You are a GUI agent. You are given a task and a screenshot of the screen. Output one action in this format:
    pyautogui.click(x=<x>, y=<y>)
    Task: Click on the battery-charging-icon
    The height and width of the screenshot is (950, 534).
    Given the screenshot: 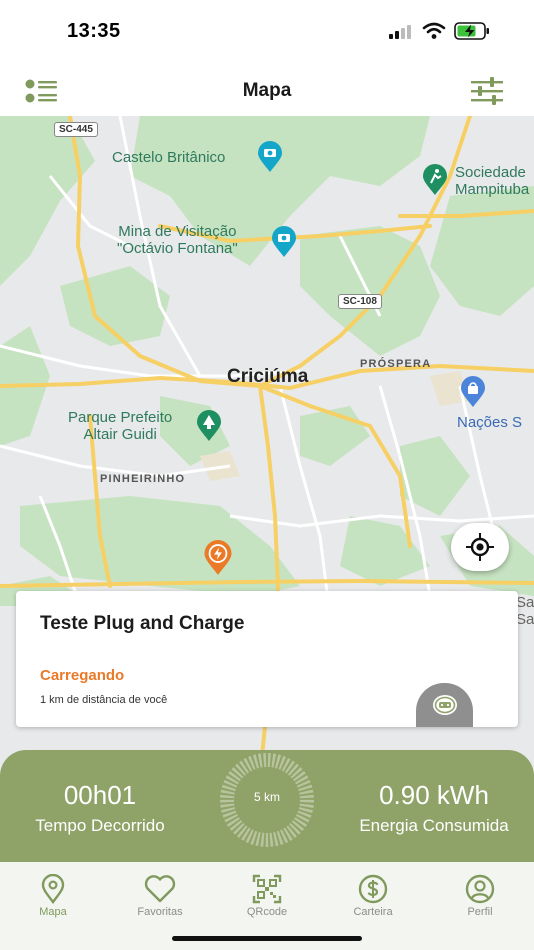 What is the action you would take?
    pyautogui.click(x=471, y=31)
    